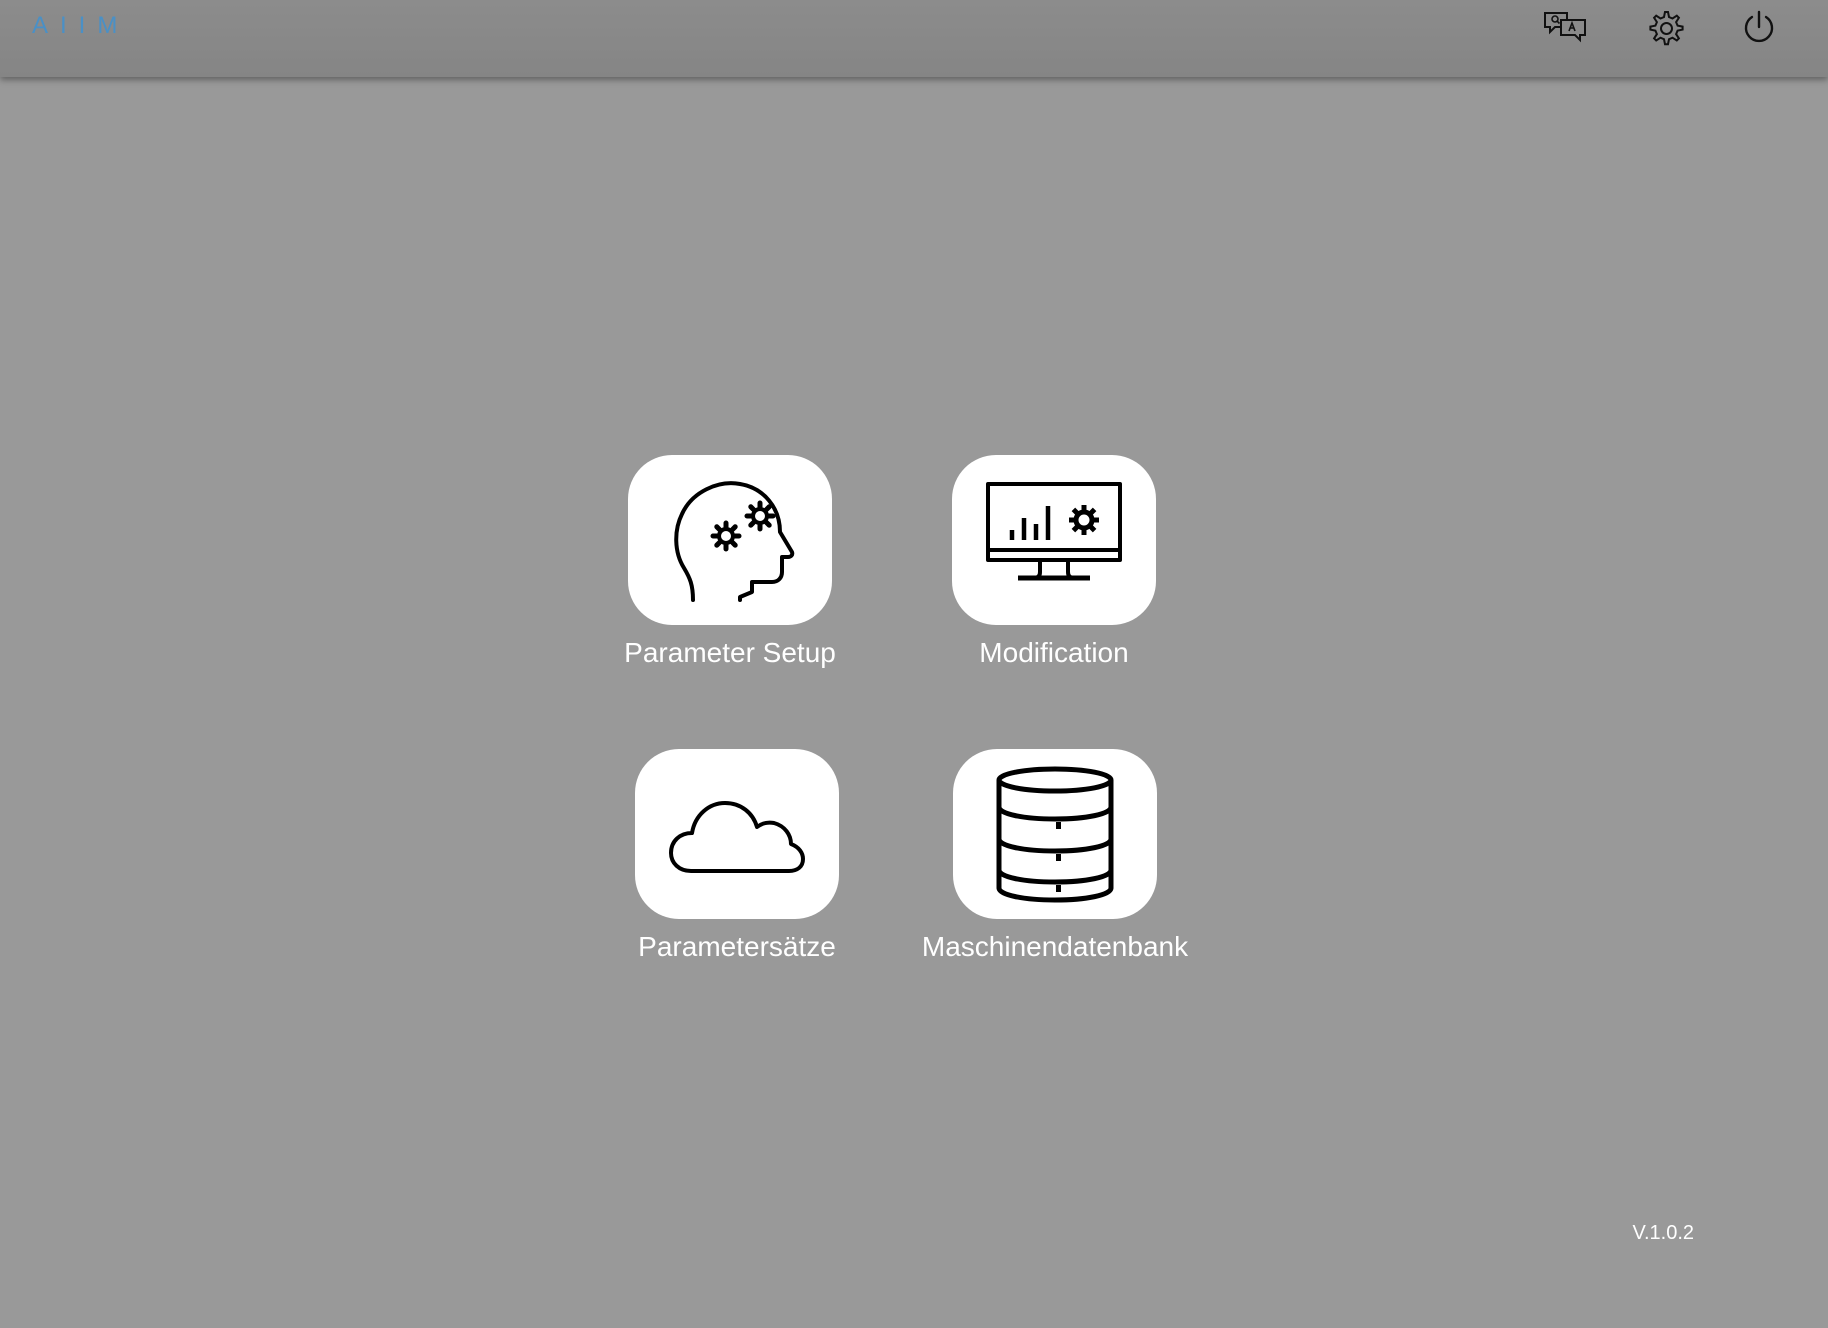 The height and width of the screenshot is (1328, 1828). What do you see at coordinates (914, 38) in the screenshot?
I see `top-bar: AIIM` at bounding box center [914, 38].